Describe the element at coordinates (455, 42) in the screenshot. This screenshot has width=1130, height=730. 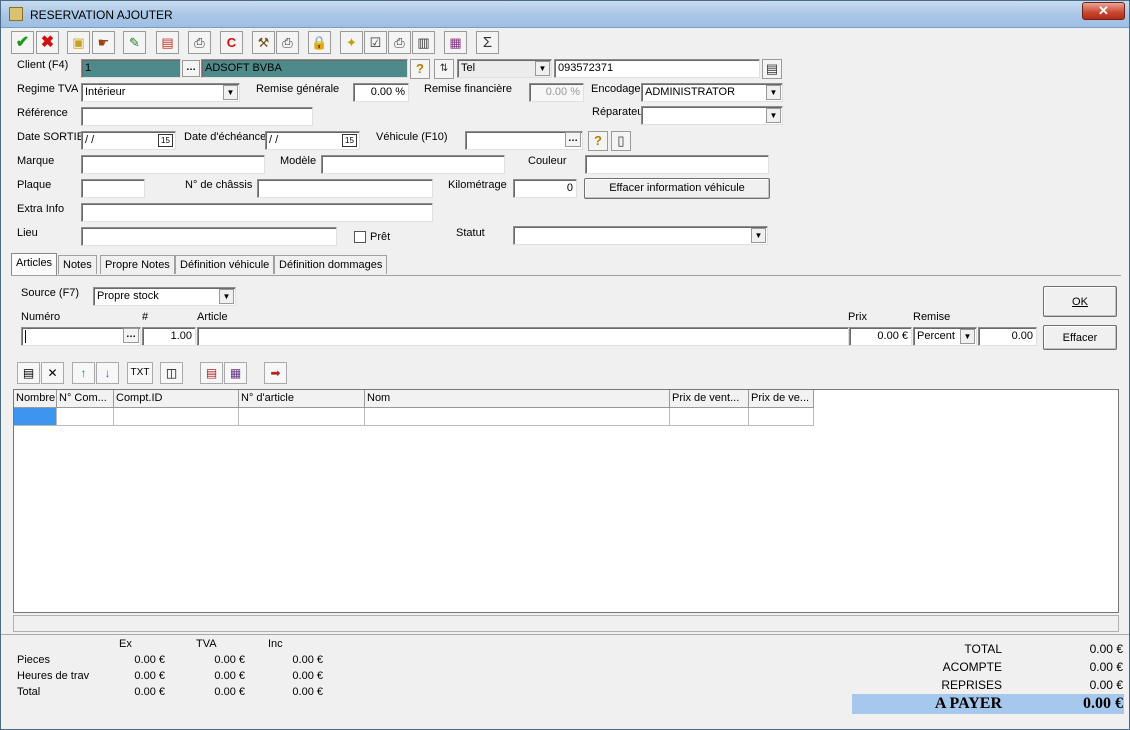
I see `tool-g-icon: ▦` at that location.